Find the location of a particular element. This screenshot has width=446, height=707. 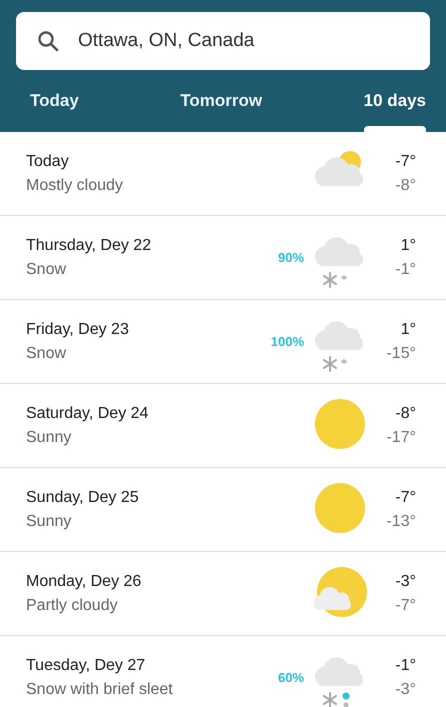

low-temperature: -7° is located at coordinates (405, 605).